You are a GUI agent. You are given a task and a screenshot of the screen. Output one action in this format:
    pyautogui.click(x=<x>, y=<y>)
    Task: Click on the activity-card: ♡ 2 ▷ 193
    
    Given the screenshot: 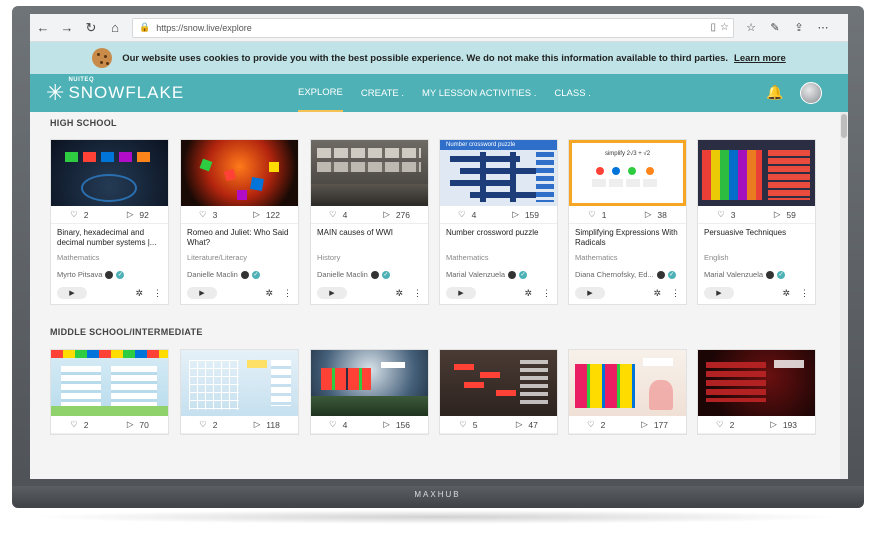 What is the action you would take?
    pyautogui.click(x=756, y=392)
    